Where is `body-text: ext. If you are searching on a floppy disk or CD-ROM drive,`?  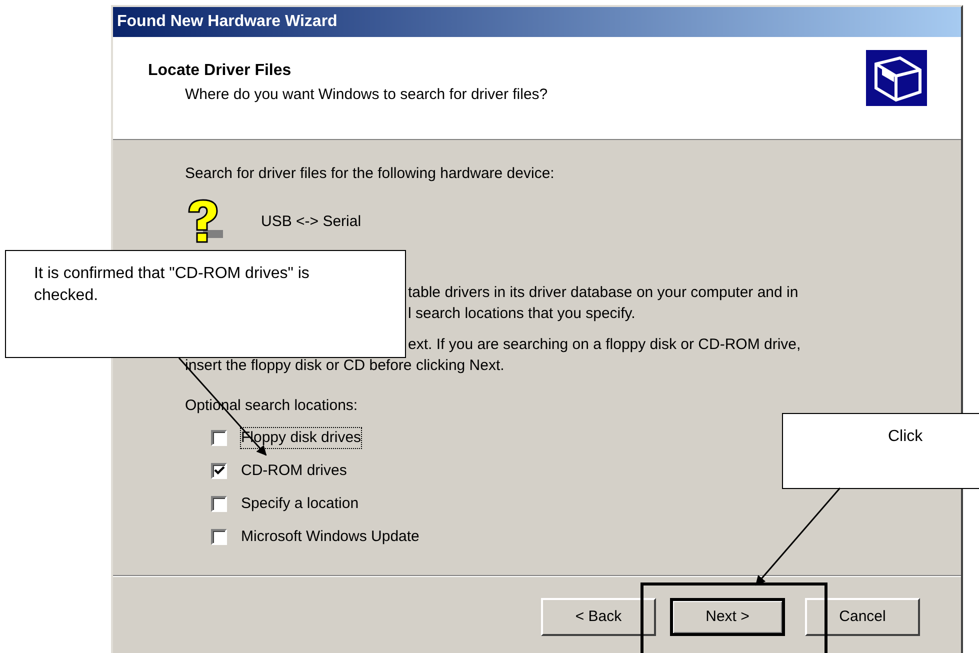
body-text: ext. If you are searching on a floppy disk or CD-ROM drive, is located at coordinates (604, 345).